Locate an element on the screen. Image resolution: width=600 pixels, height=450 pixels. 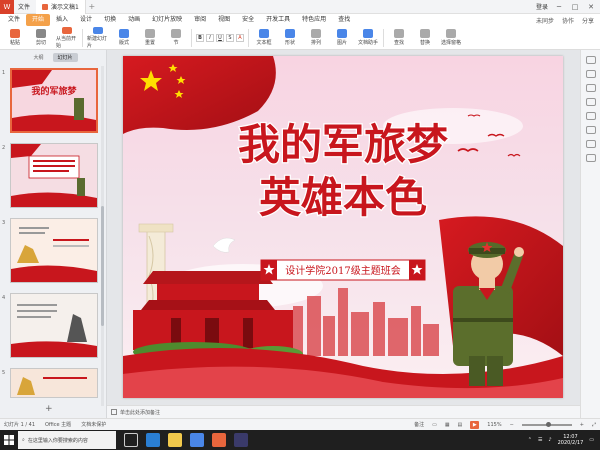
properties-icon is located at coordinates (590, 60).